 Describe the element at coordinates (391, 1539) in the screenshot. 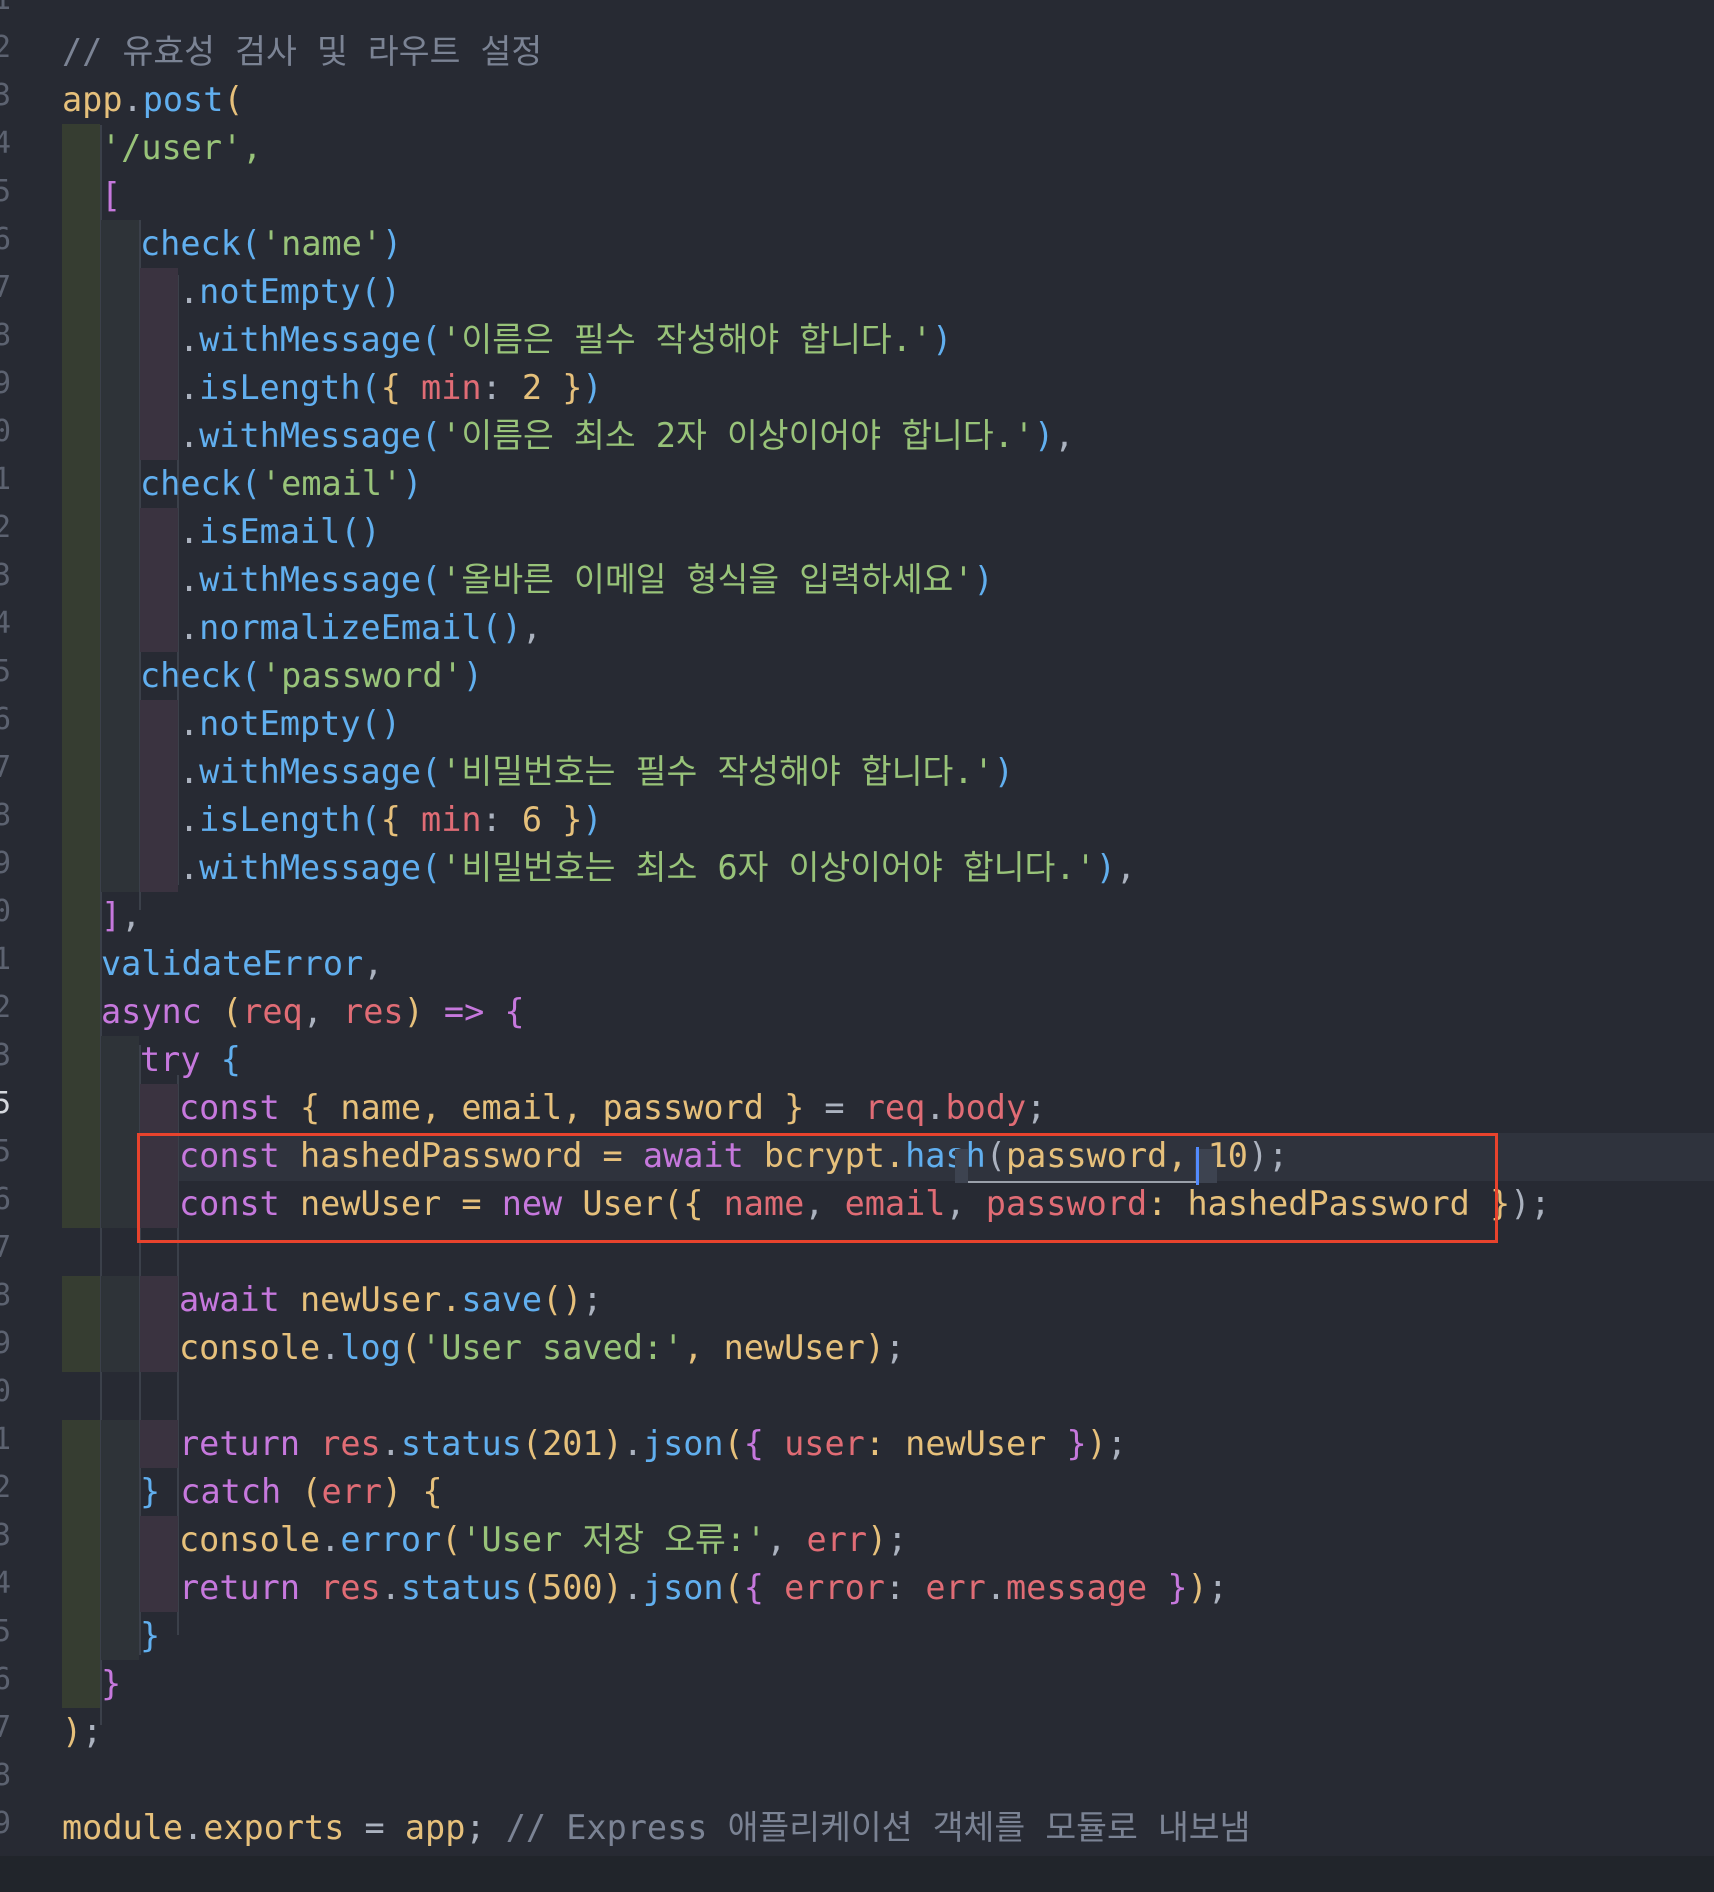

I see `code-token: error` at that location.